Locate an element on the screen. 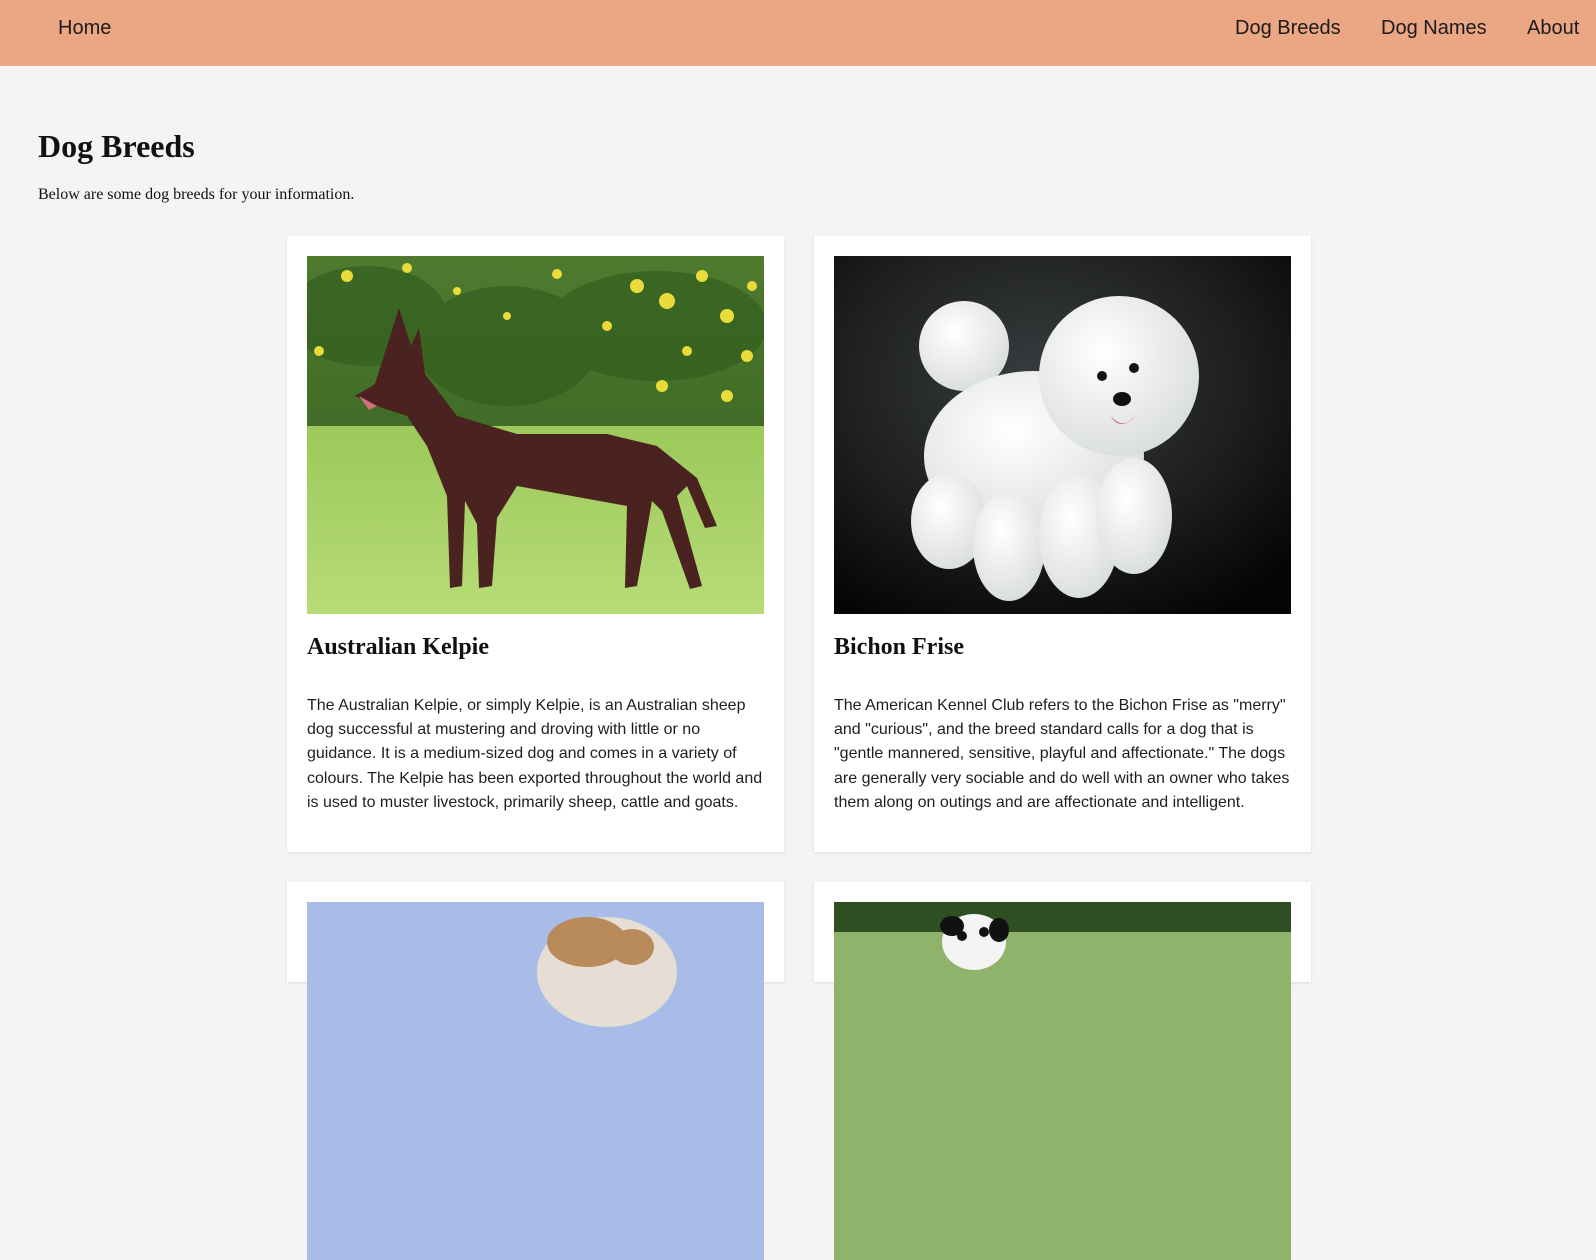  bulldog-photo is located at coordinates (535, 1081).